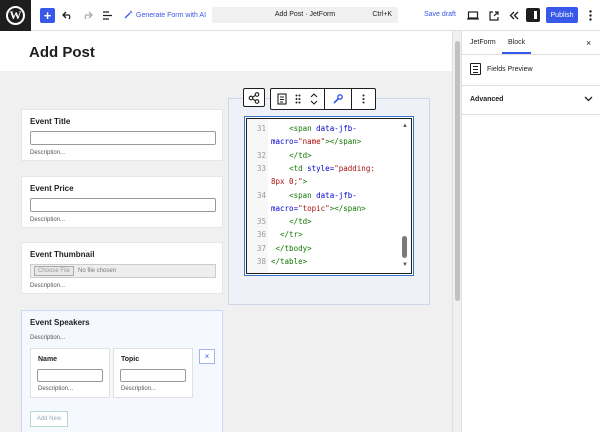 The height and width of the screenshot is (432, 600). I want to click on code-token: <td, so click(298, 168).